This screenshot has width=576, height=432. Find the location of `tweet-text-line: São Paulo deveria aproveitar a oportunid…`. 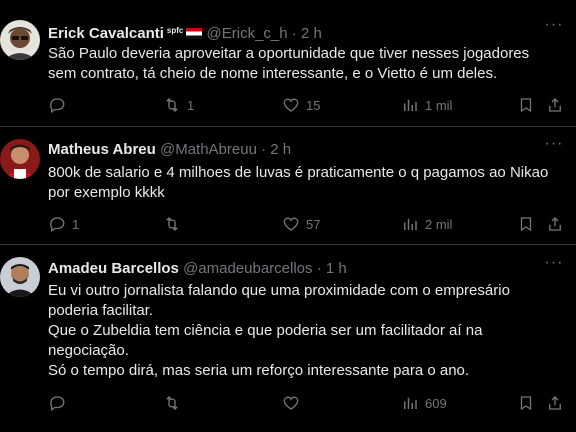

tweet-text-line: São Paulo deveria aproveitar a oportunid… is located at coordinates (289, 53).